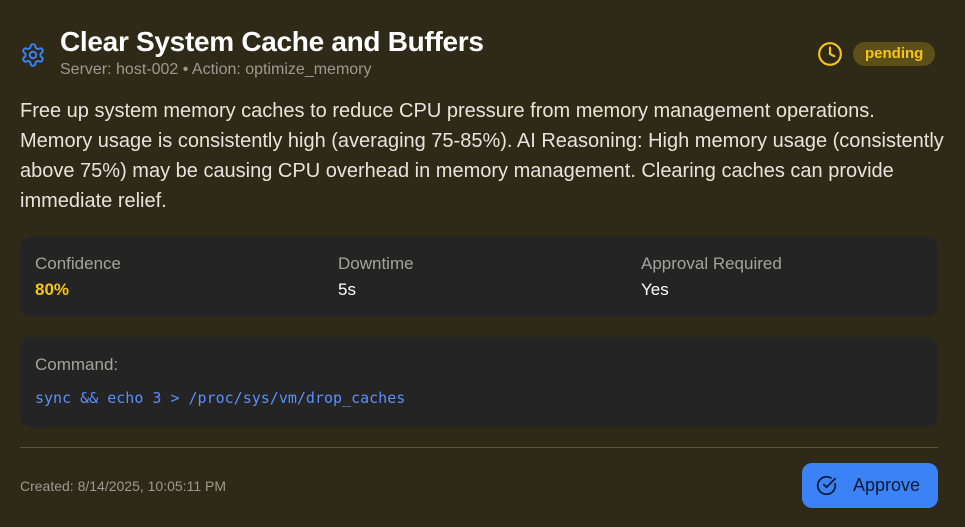  What do you see at coordinates (123, 486) in the screenshot?
I see `created-timestamp: Created: 8/14/2025, 10:05:11 PM` at bounding box center [123, 486].